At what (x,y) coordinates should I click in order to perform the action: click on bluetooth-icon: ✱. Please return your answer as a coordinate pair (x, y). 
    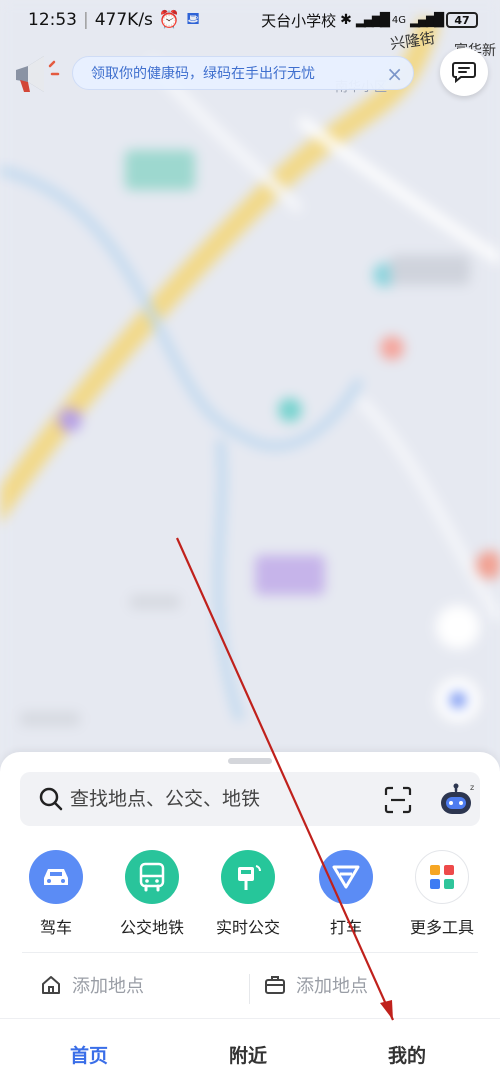
    Looking at the image, I should click on (346, 20).